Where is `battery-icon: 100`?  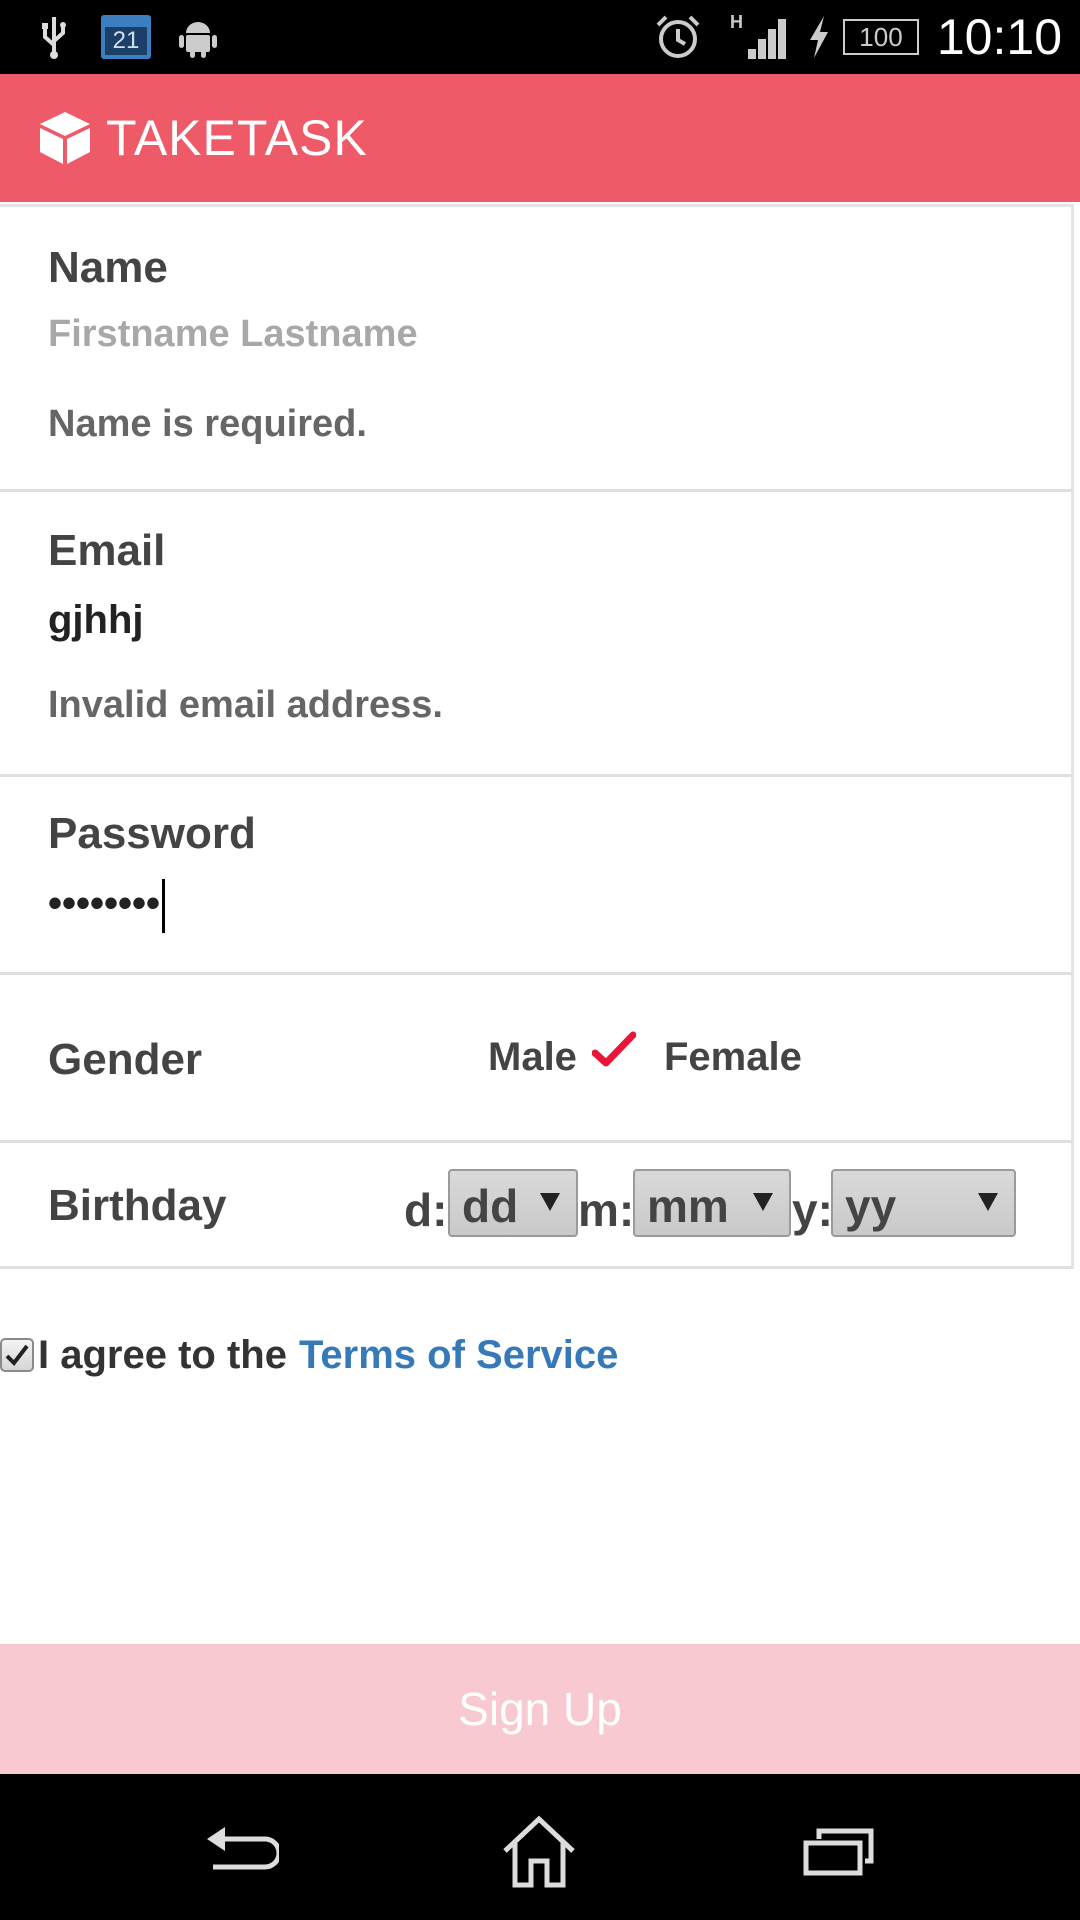 battery-icon: 100 is located at coordinates (881, 37).